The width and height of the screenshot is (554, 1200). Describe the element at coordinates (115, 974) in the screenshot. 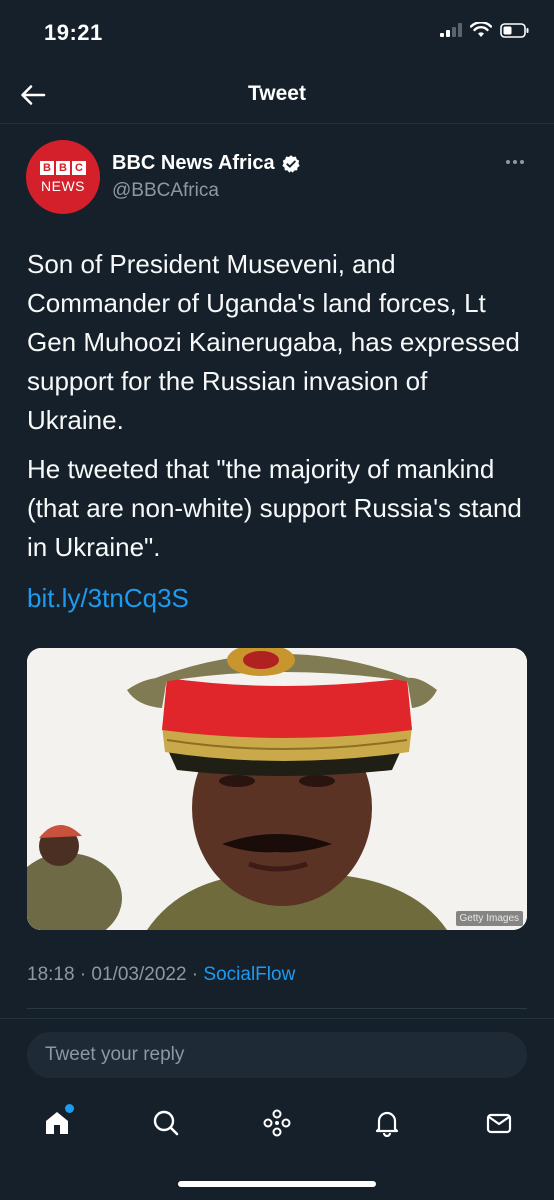

I see `tweet-timestamp: 18:18 · 01/03/2022 ·` at that location.